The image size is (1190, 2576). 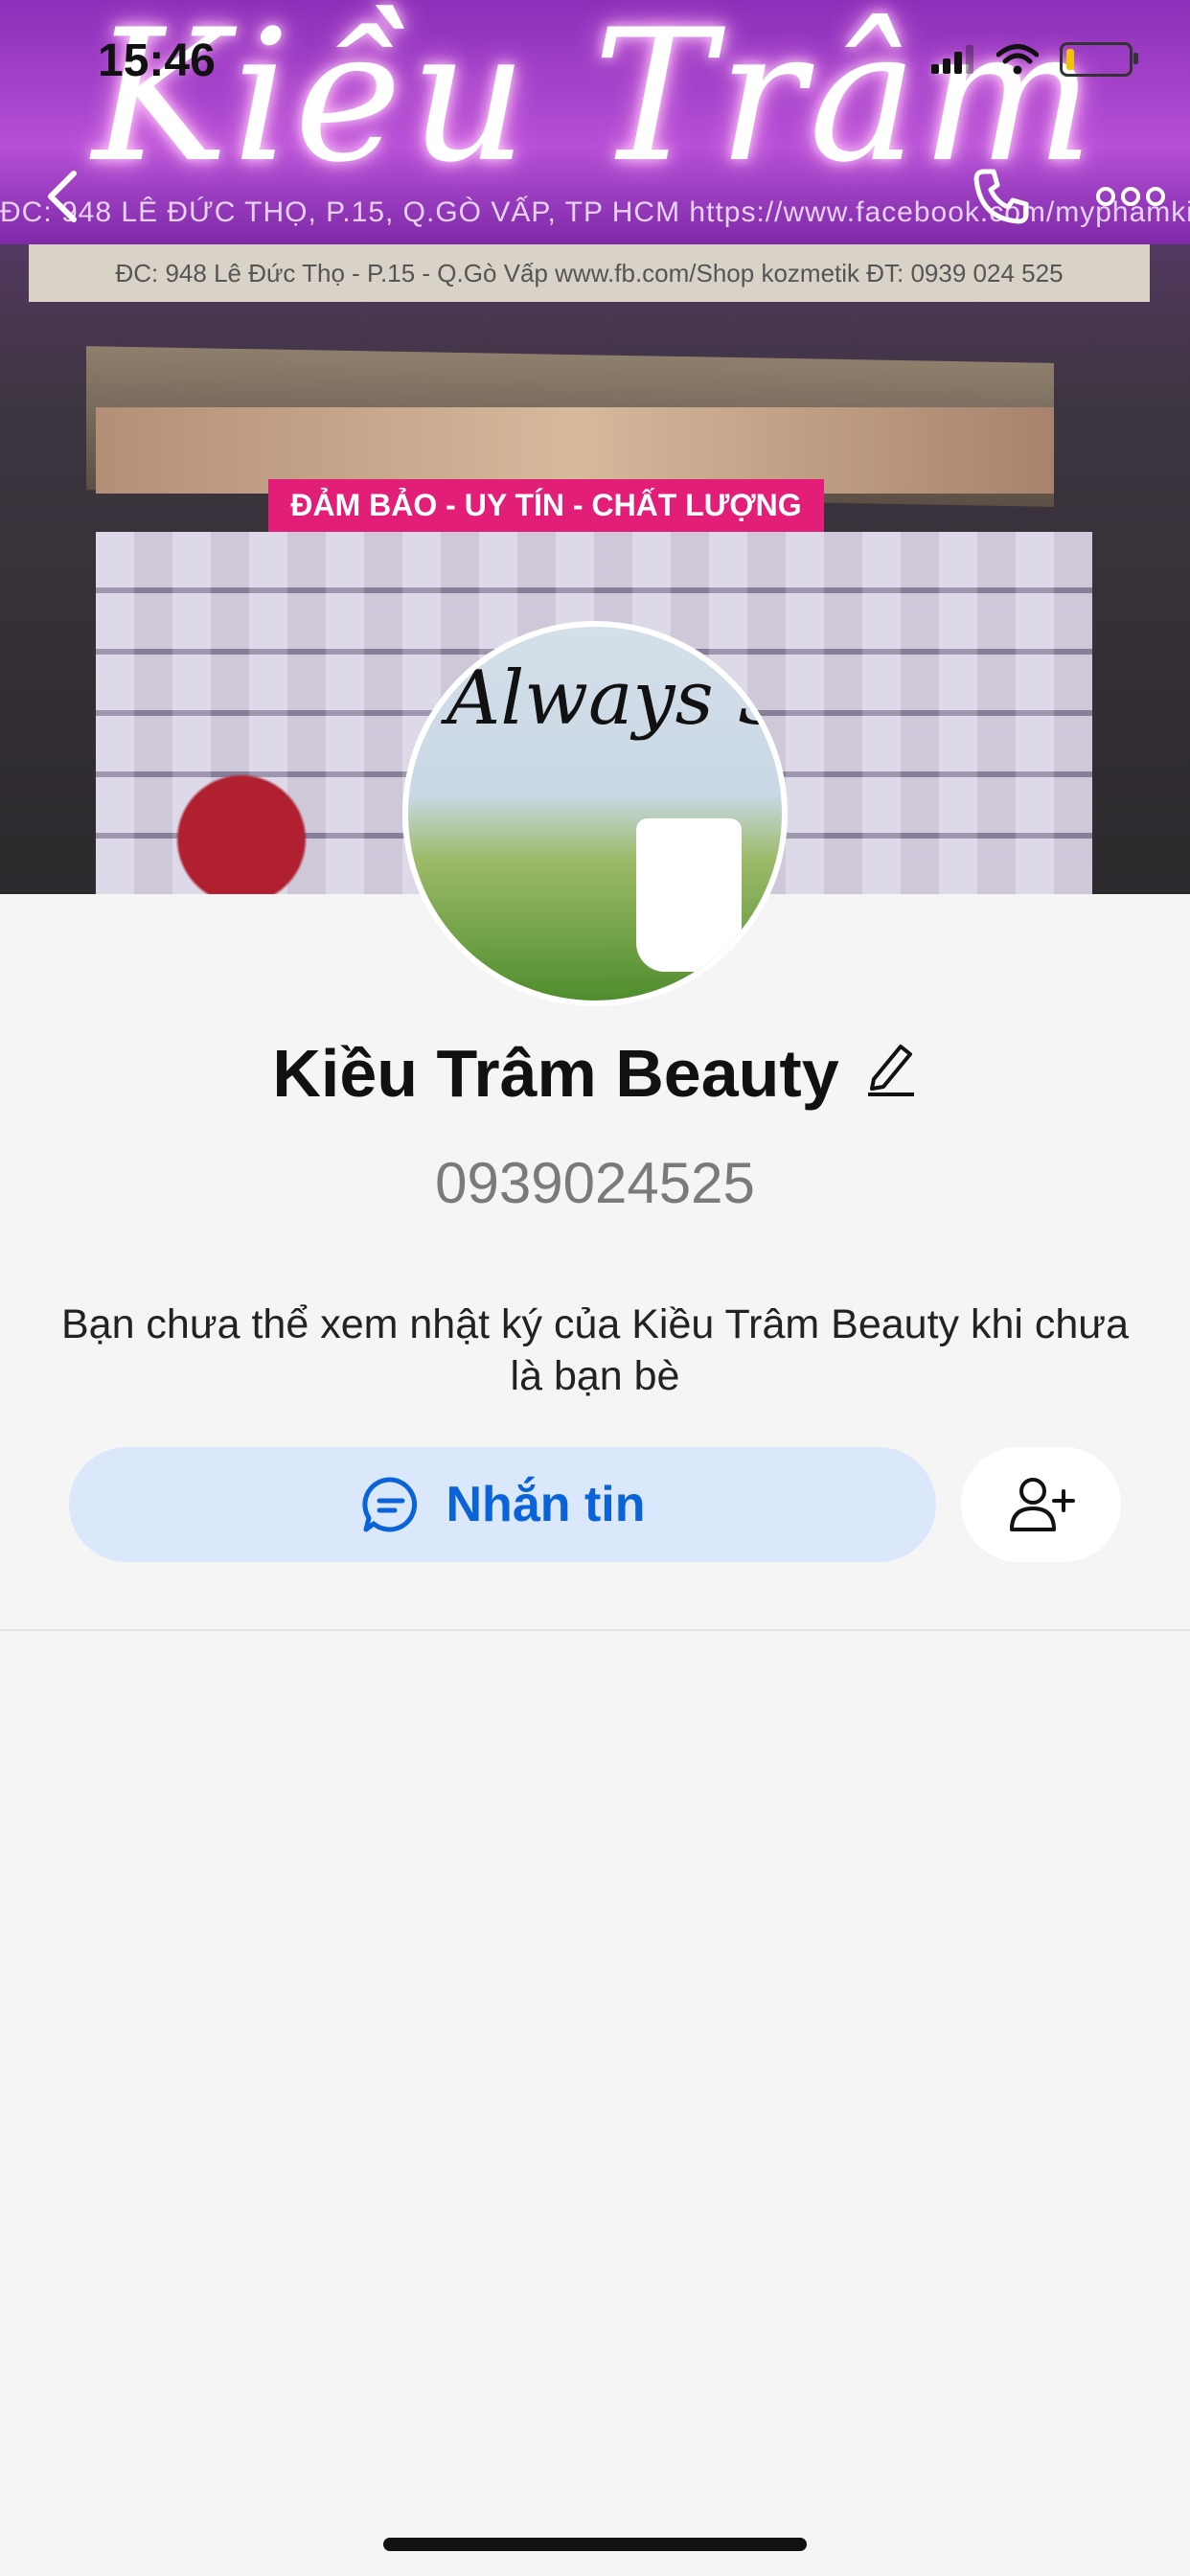 I want to click on back-button, so click(x=62, y=196).